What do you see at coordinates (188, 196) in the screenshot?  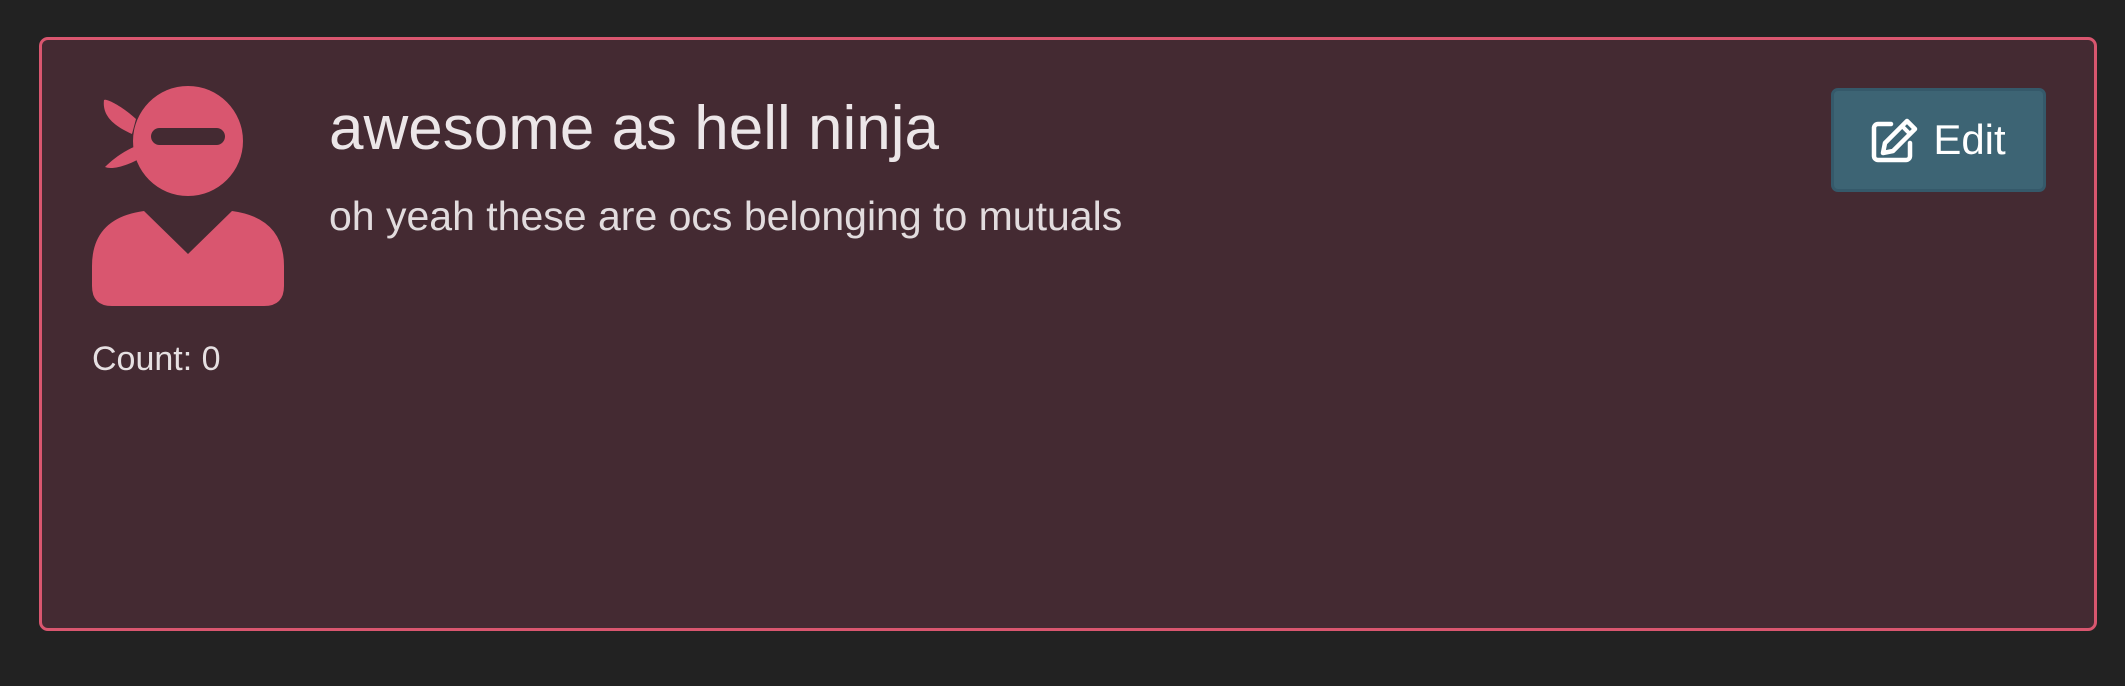 I see `ninja-user-icon` at bounding box center [188, 196].